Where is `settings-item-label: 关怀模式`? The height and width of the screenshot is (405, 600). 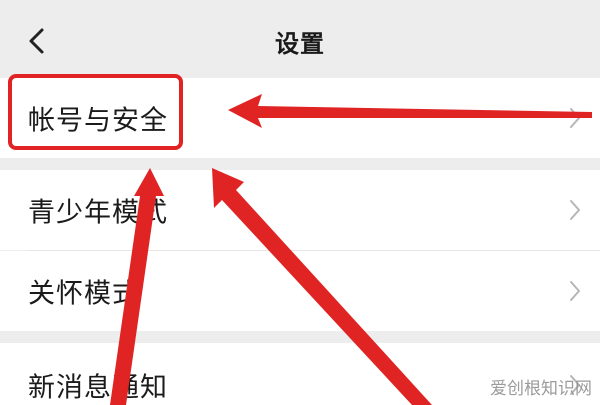 settings-item-label: 关怀模式 is located at coordinates (84, 294).